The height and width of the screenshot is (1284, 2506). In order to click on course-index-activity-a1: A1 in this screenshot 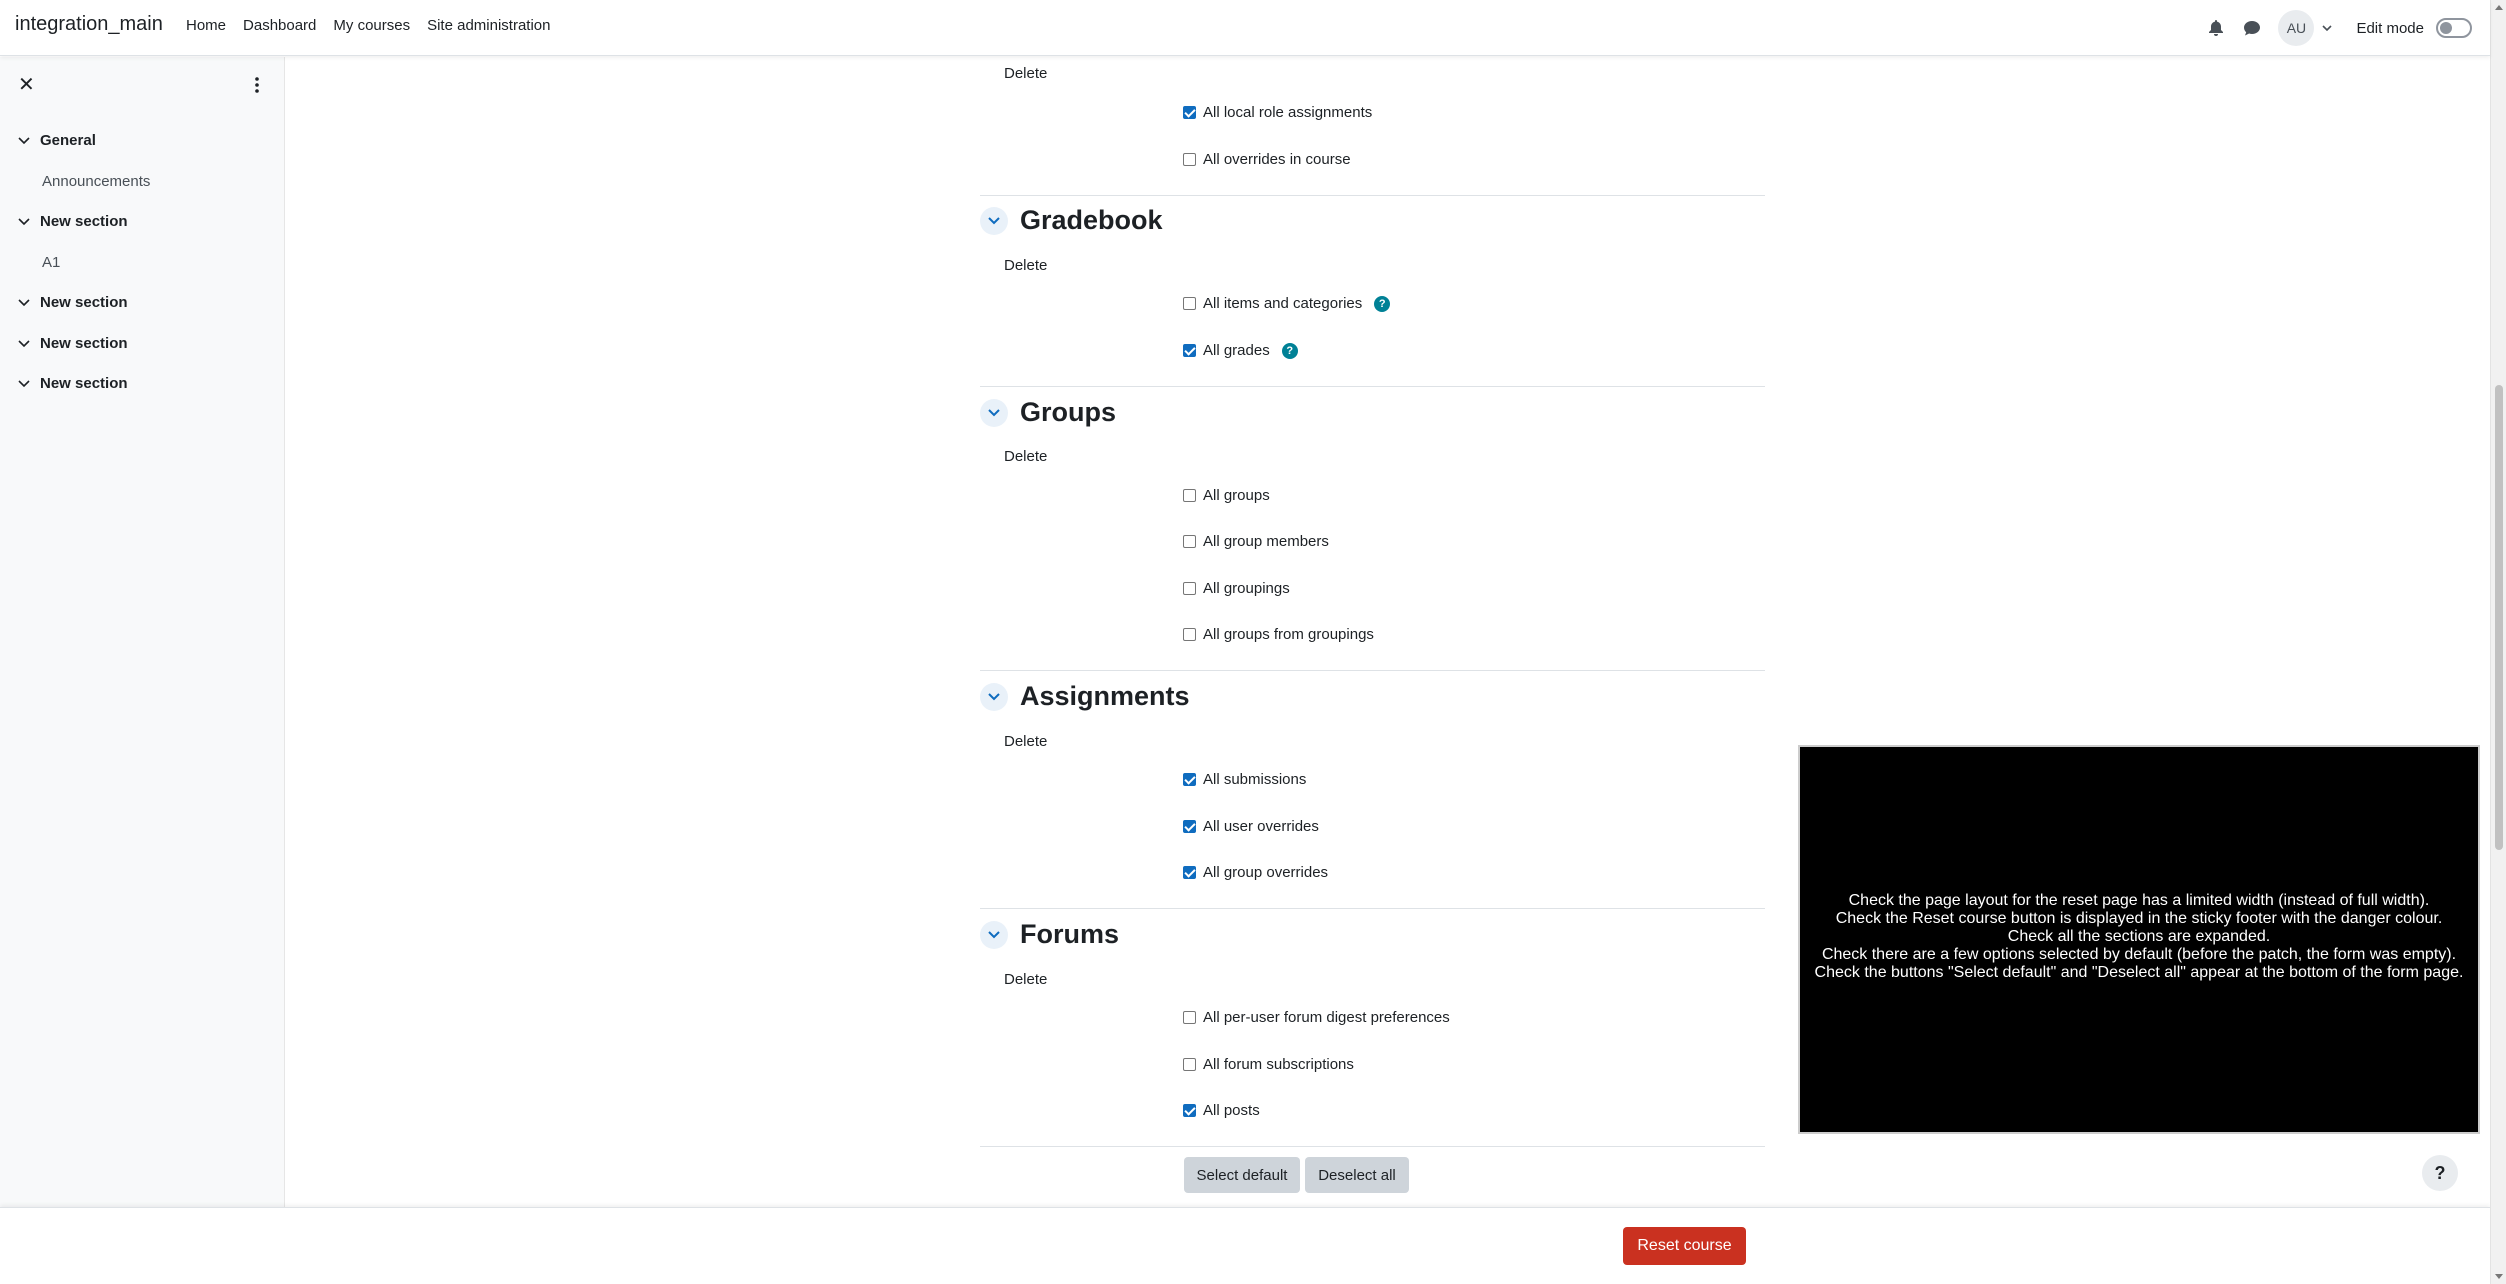, I will do `click(51, 262)`.